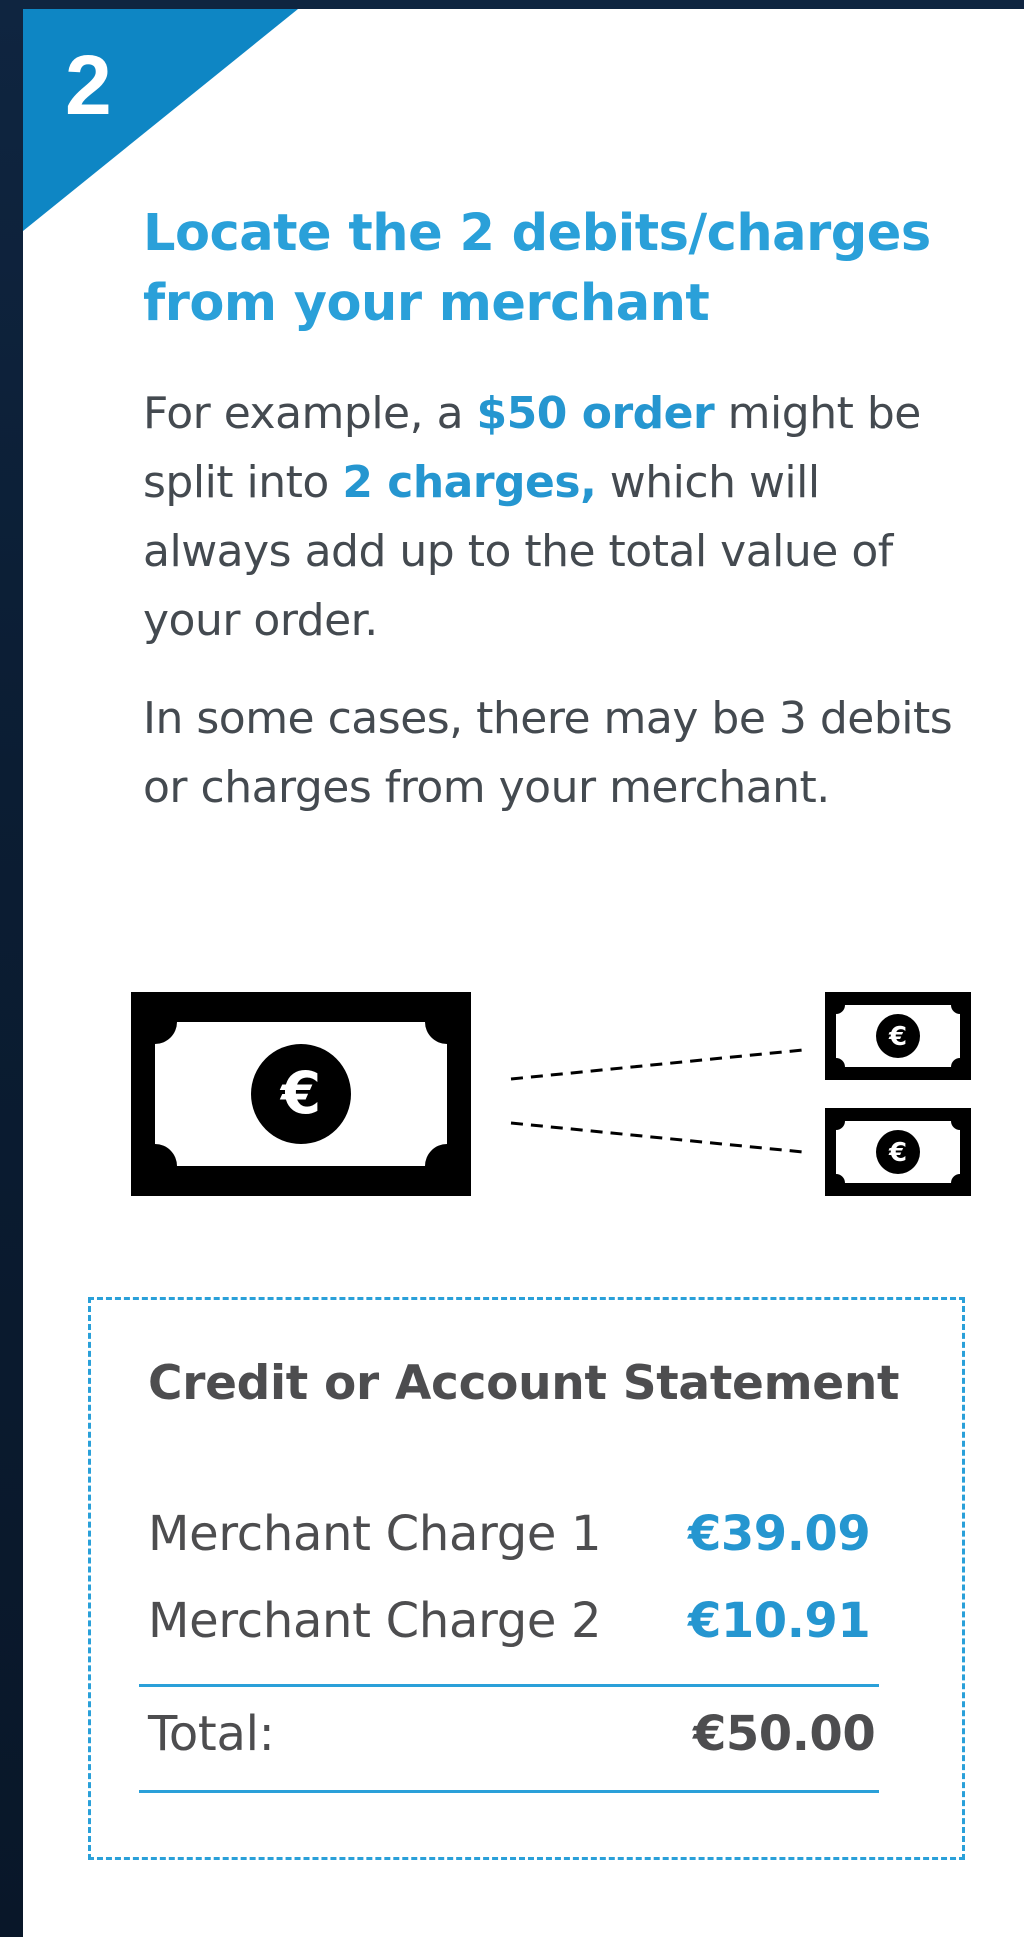  I want to click on charge-amount: €39.09, so click(779, 1534).